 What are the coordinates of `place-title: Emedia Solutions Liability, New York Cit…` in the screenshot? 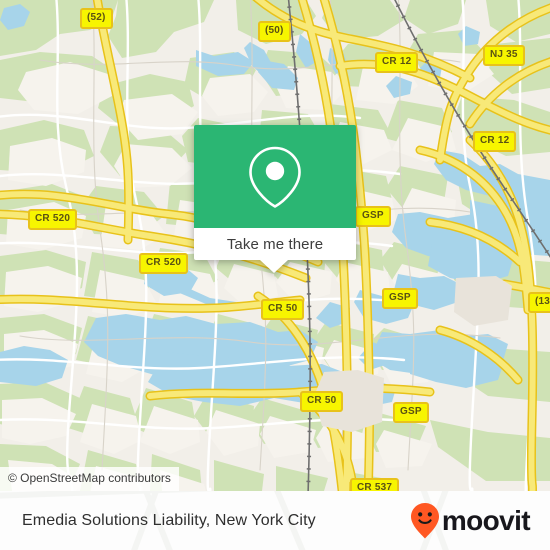 It's located at (169, 520).